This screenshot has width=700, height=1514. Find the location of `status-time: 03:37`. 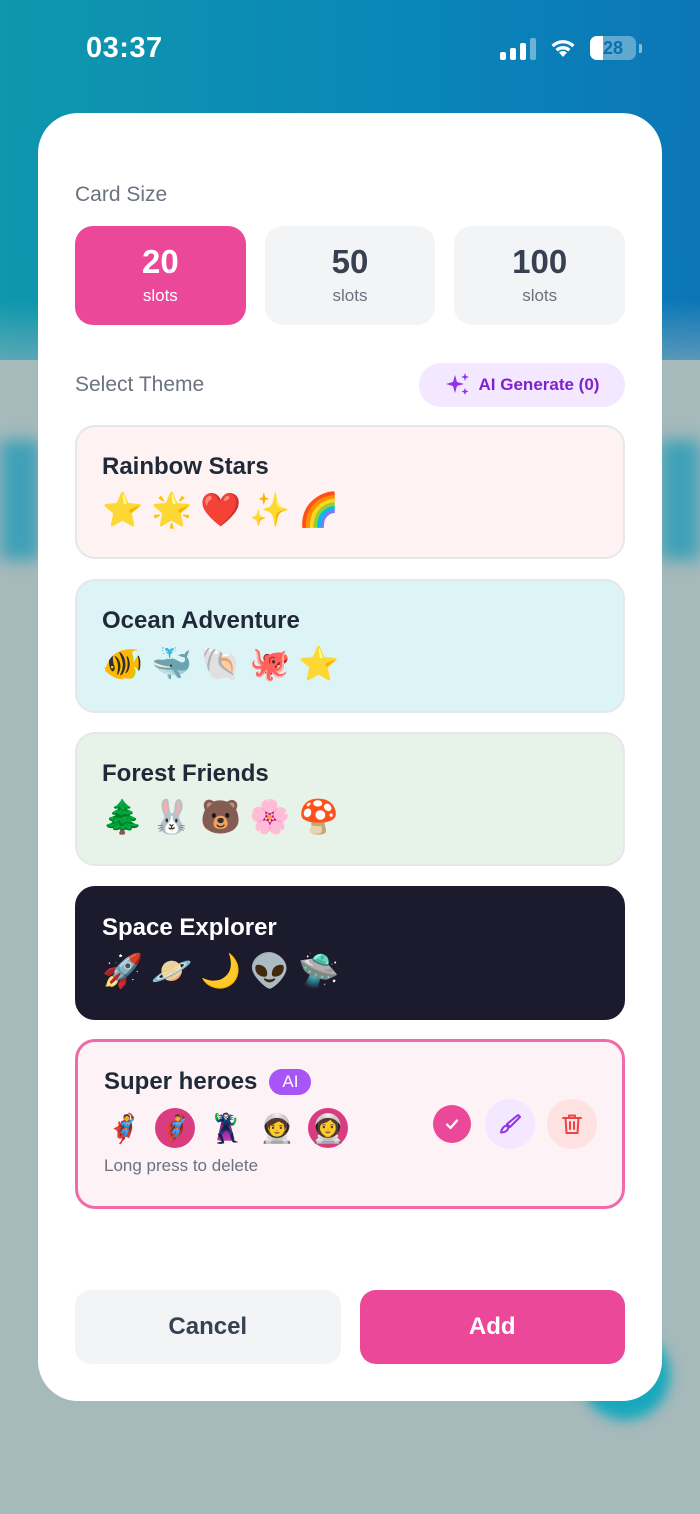

status-time: 03:37 is located at coordinates (124, 48).